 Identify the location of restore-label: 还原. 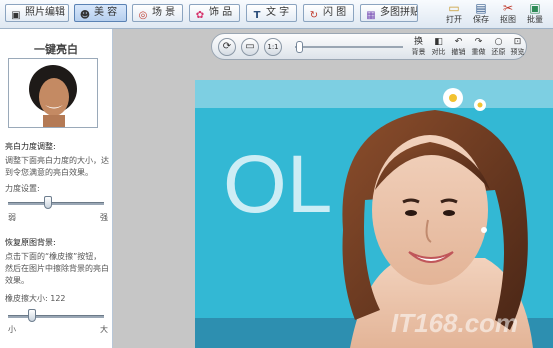
(498, 52).